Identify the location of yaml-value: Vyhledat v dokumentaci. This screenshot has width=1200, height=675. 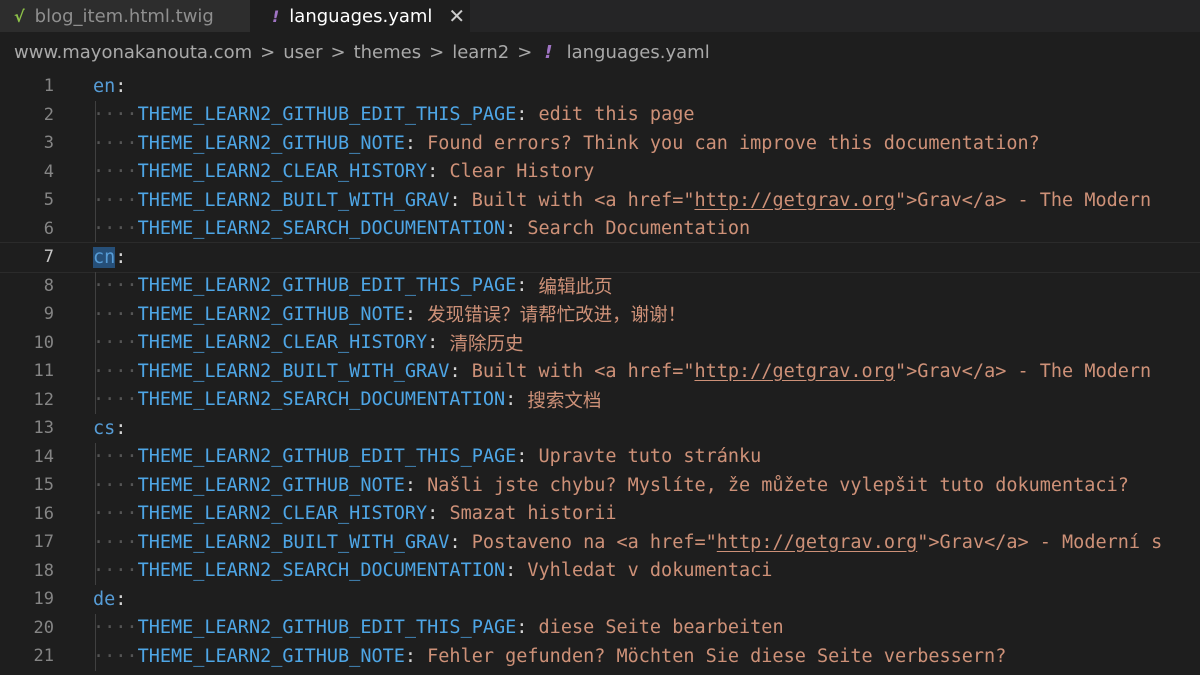
(650, 571).